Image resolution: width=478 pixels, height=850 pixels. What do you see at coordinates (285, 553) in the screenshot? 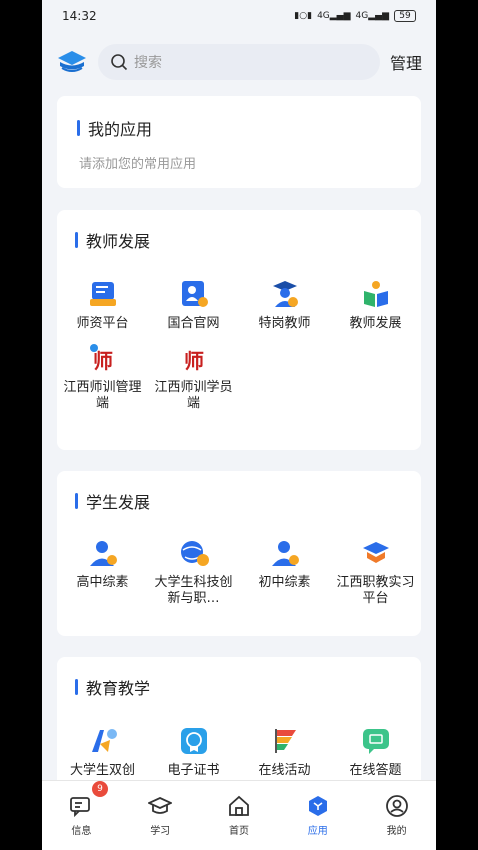
I see `middleschool-icon` at bounding box center [285, 553].